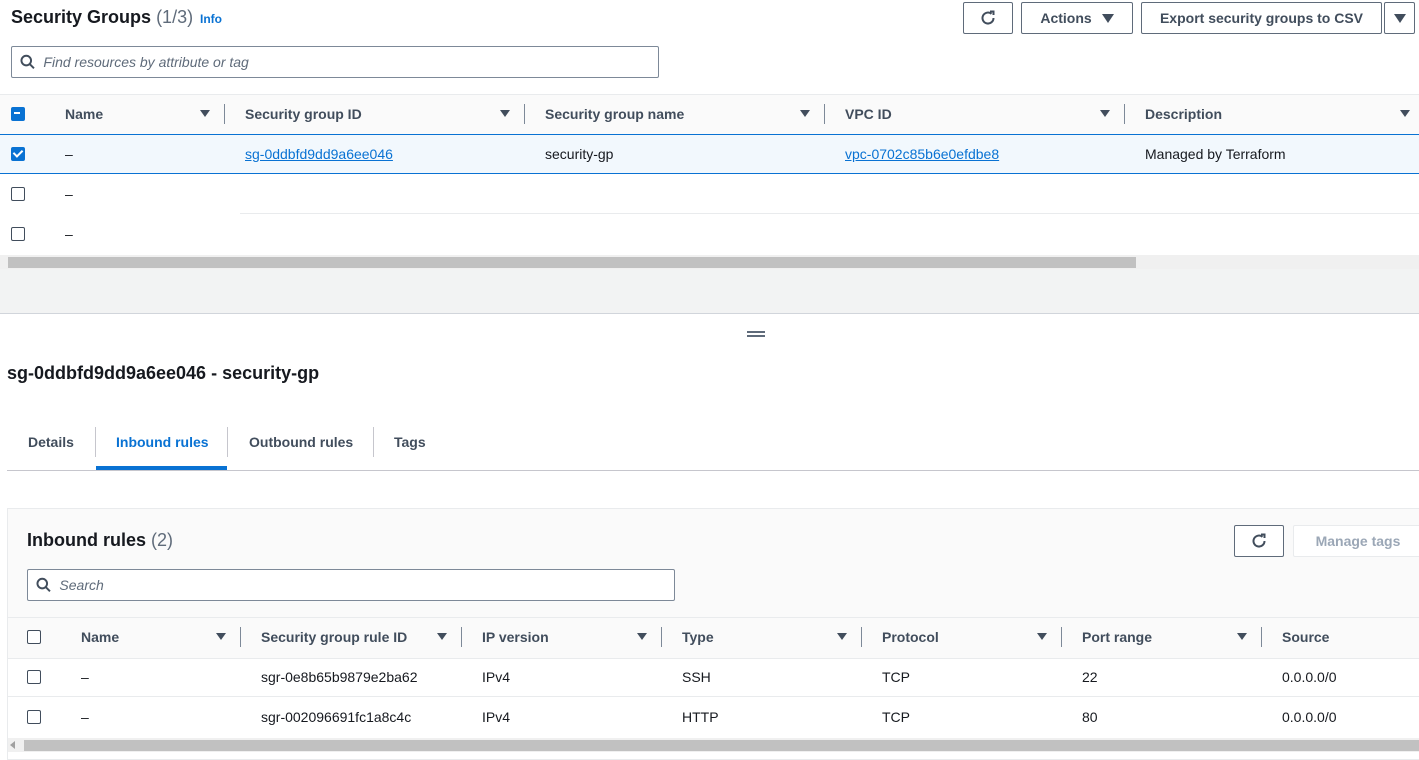  What do you see at coordinates (175, 17) in the screenshot?
I see `selection-count: (1/3)` at bounding box center [175, 17].